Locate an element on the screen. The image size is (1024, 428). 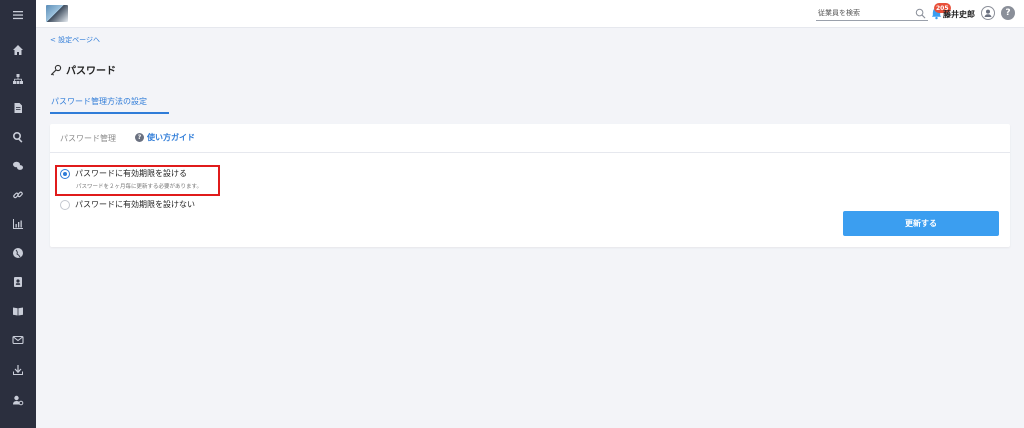
left-sidebar is located at coordinates (18, 214).